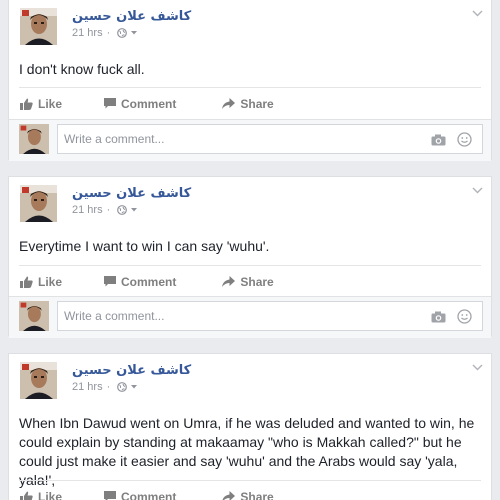 The height and width of the screenshot is (500, 500). What do you see at coordinates (82, 69) in the screenshot?
I see `post-text: I don't know fuck all.` at bounding box center [82, 69].